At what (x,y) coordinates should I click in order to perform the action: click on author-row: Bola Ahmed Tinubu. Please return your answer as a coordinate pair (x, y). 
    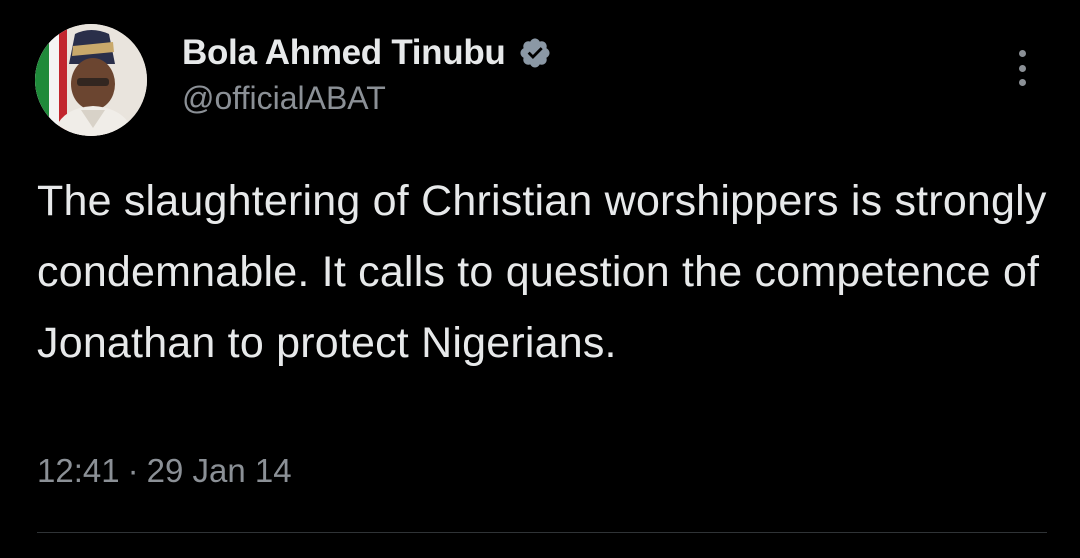
    Looking at the image, I should click on (367, 53).